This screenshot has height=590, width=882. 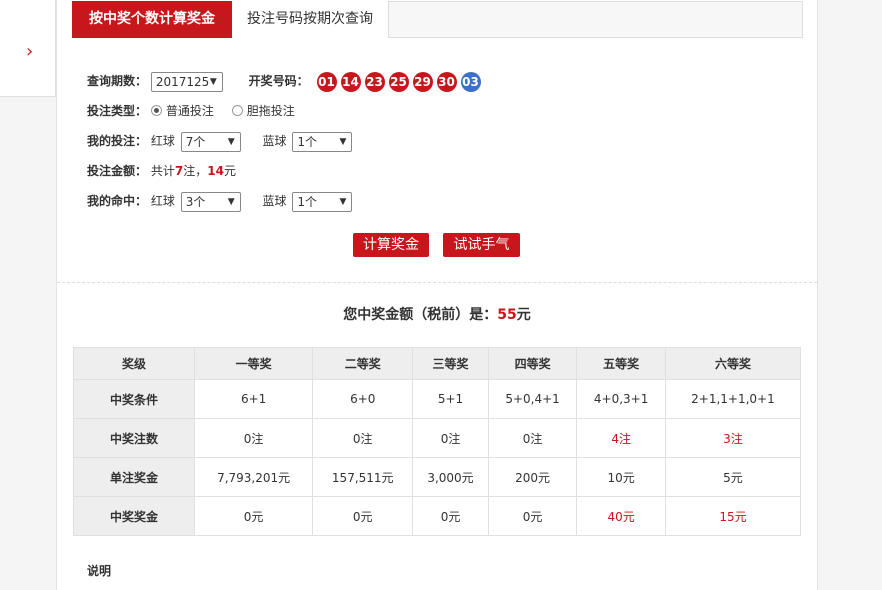 What do you see at coordinates (156, 110) in the screenshot?
I see `radio-normal-bet` at bounding box center [156, 110].